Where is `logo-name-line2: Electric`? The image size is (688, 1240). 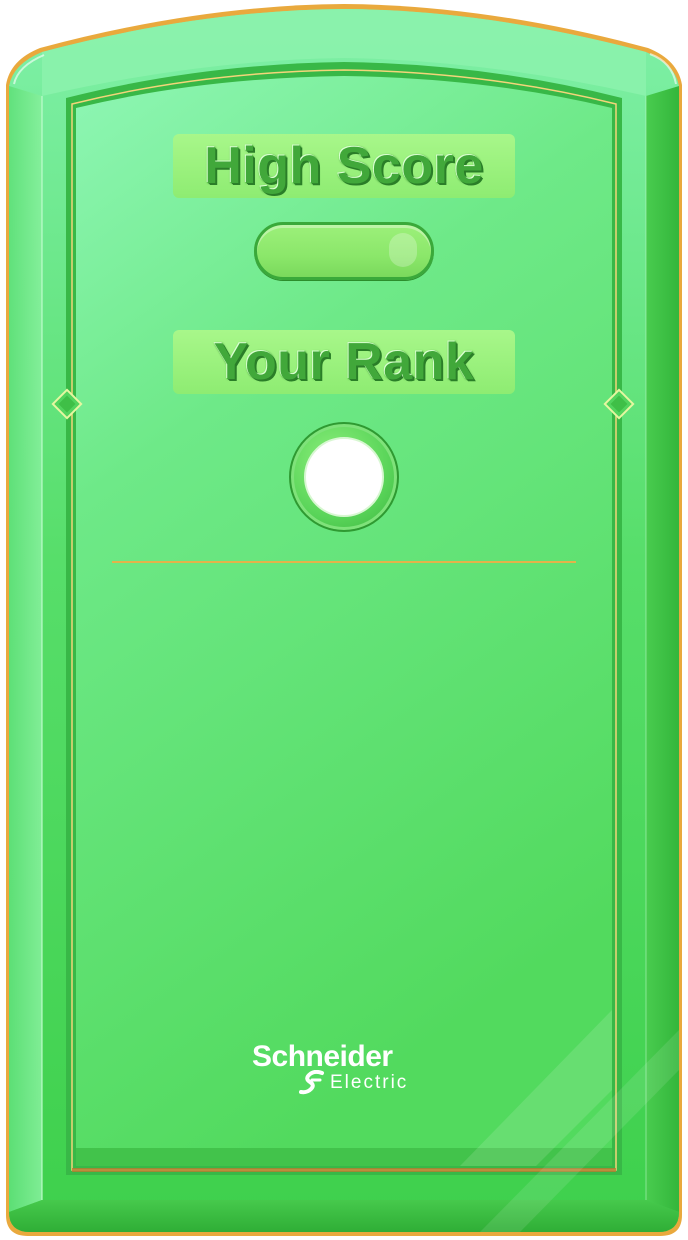
logo-name-line2: Electric is located at coordinates (369, 1082).